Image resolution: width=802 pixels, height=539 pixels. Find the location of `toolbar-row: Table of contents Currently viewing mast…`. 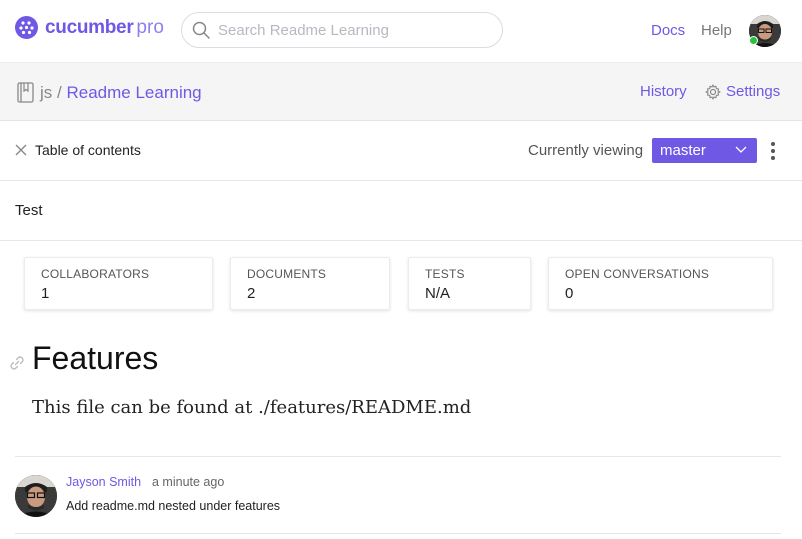

toolbar-row: Table of contents Currently viewing mast… is located at coordinates (401, 151).